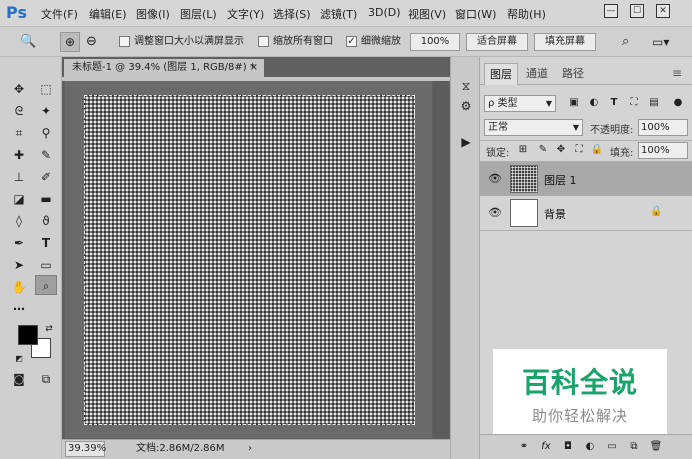 This screenshot has height=459, width=692. I want to click on rectangle-icon: ▭, so click(46, 265).